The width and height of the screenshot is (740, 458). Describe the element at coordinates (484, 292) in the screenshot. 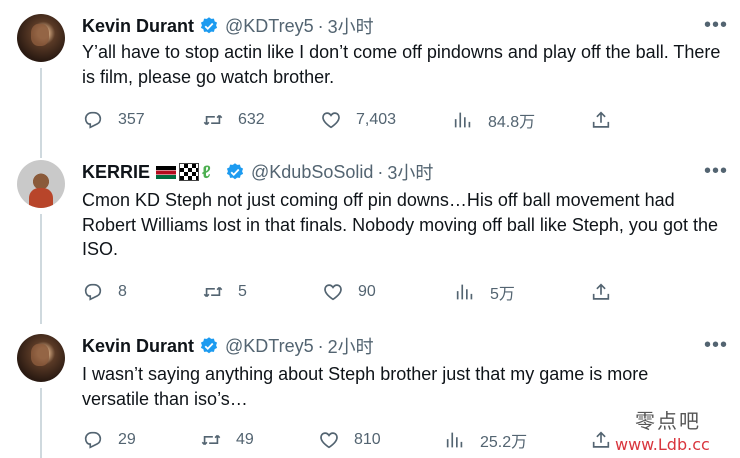

I see `views-button: 5万` at that location.